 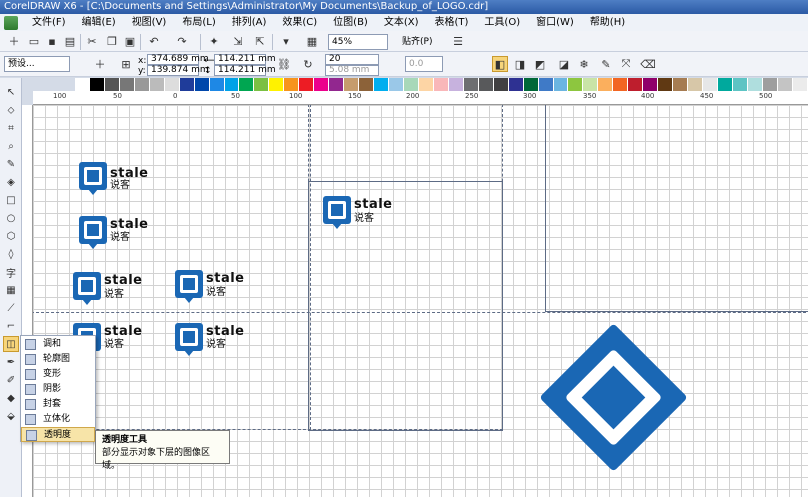 I want to click on application-launcher-icon: ▾, so click(x=286, y=41).